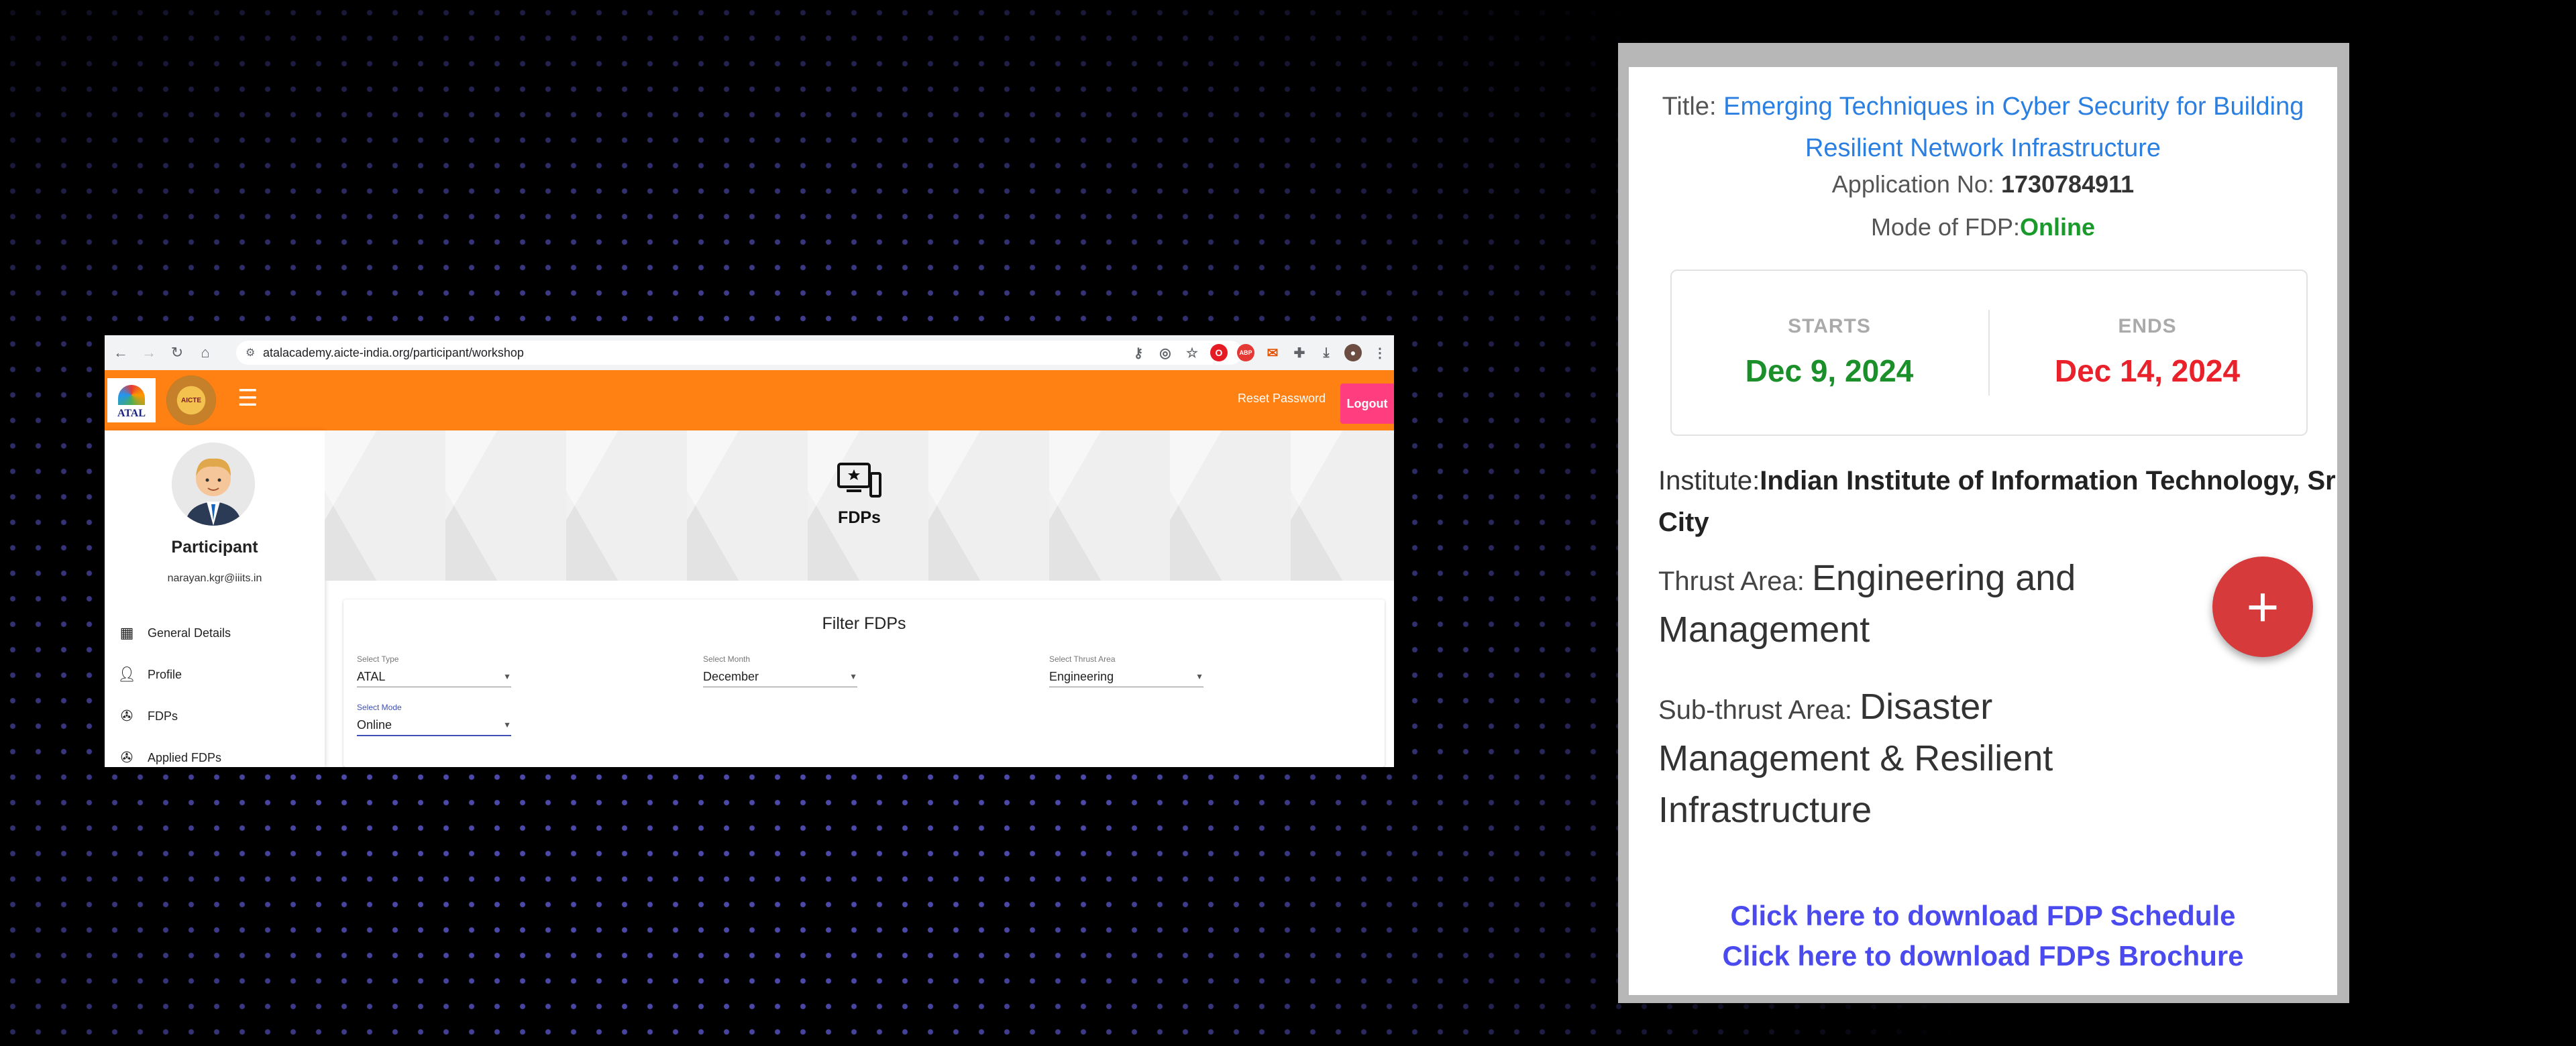 This screenshot has height=1046, width=2576. What do you see at coordinates (1192, 352) in the screenshot?
I see `star-icon: ☆` at bounding box center [1192, 352].